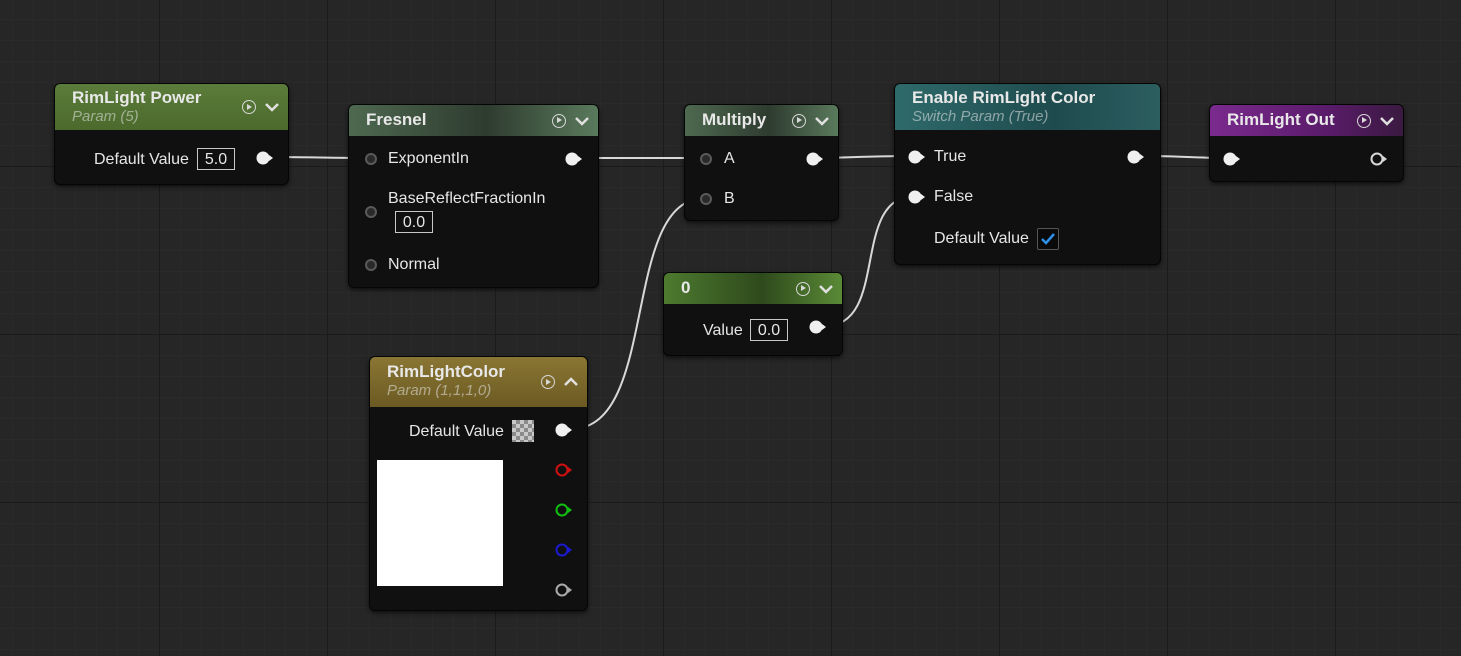 Image resolution: width=1461 pixels, height=656 pixels. I want to click on node-header: Multiply, so click(761, 120).